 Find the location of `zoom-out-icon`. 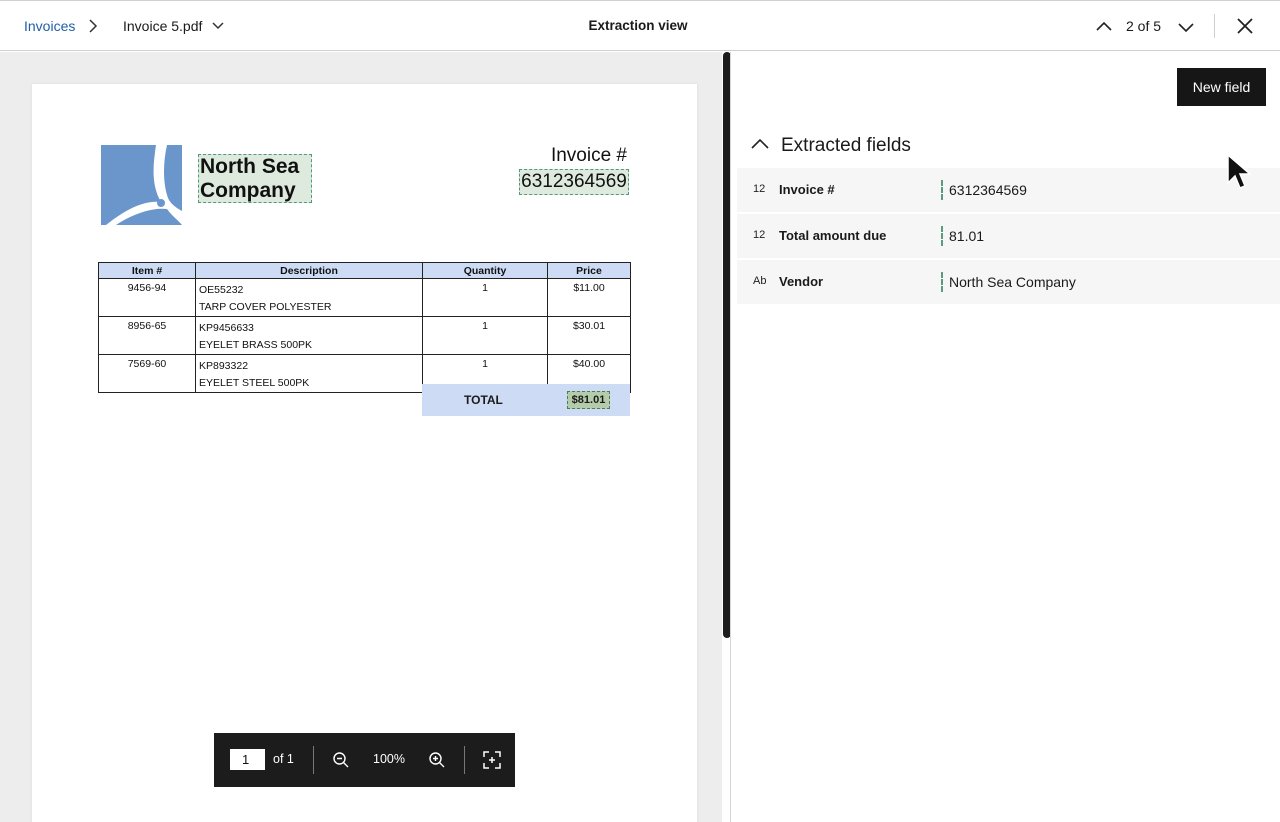

zoom-out-icon is located at coordinates (341, 760).